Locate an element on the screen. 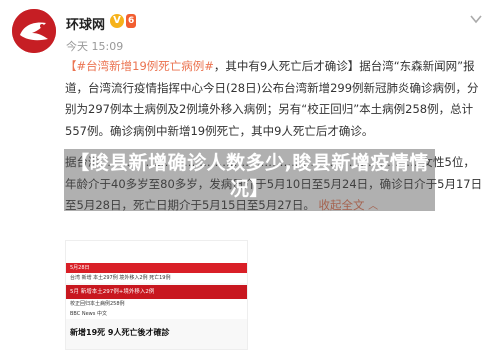 This screenshot has height=359, width=500. verified-badge-icon: V is located at coordinates (117, 21).